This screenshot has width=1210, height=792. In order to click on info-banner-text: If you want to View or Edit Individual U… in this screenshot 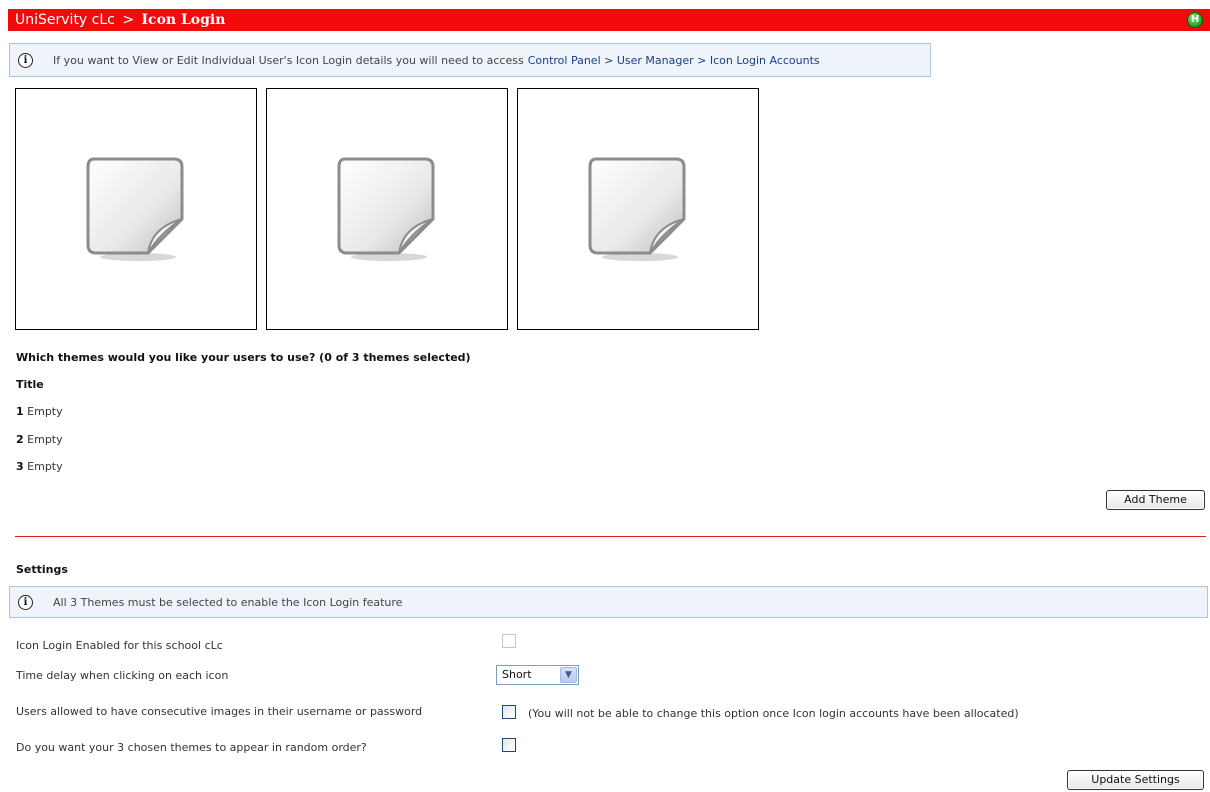, I will do `click(288, 60)`.